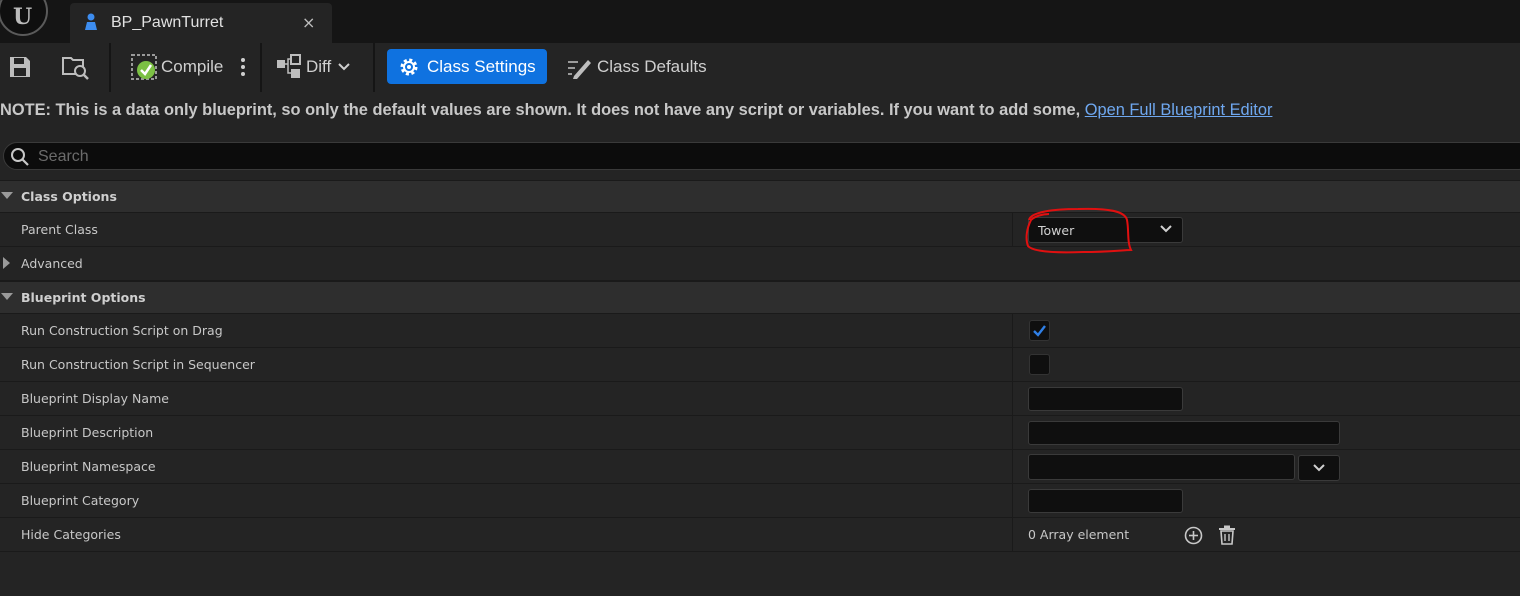 This screenshot has height=596, width=1520. I want to click on search-bar, so click(761, 156).